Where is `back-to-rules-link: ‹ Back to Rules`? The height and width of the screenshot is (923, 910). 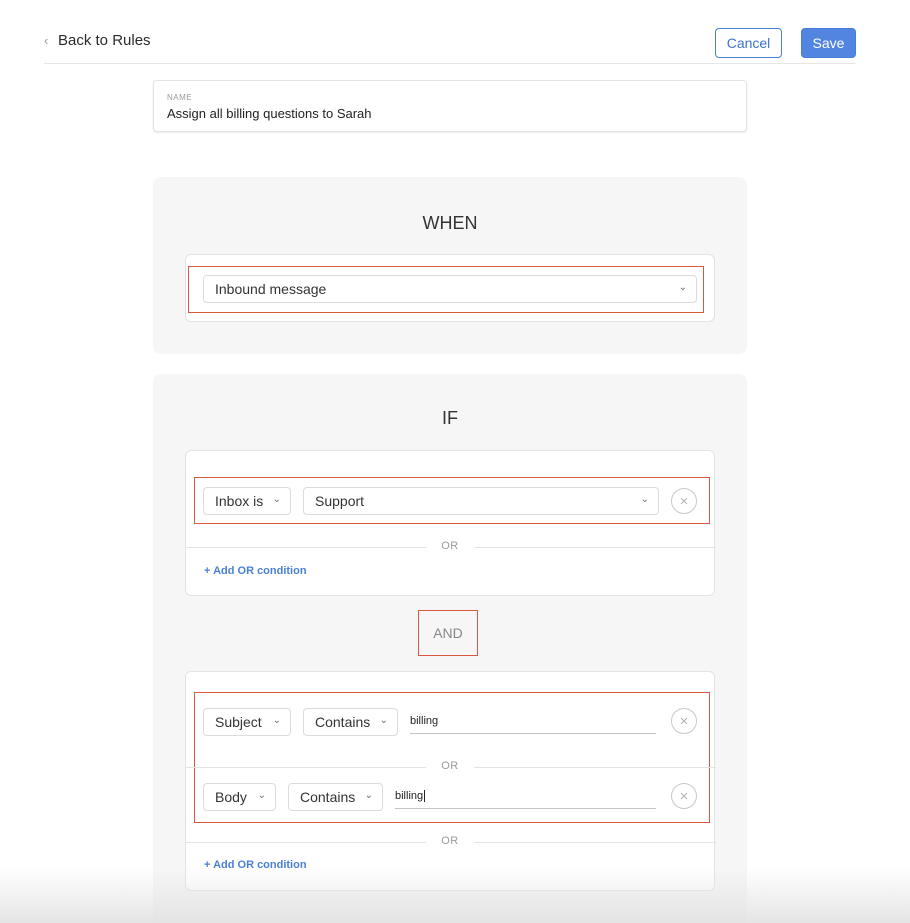 back-to-rules-link: ‹ Back to Rules is located at coordinates (97, 40).